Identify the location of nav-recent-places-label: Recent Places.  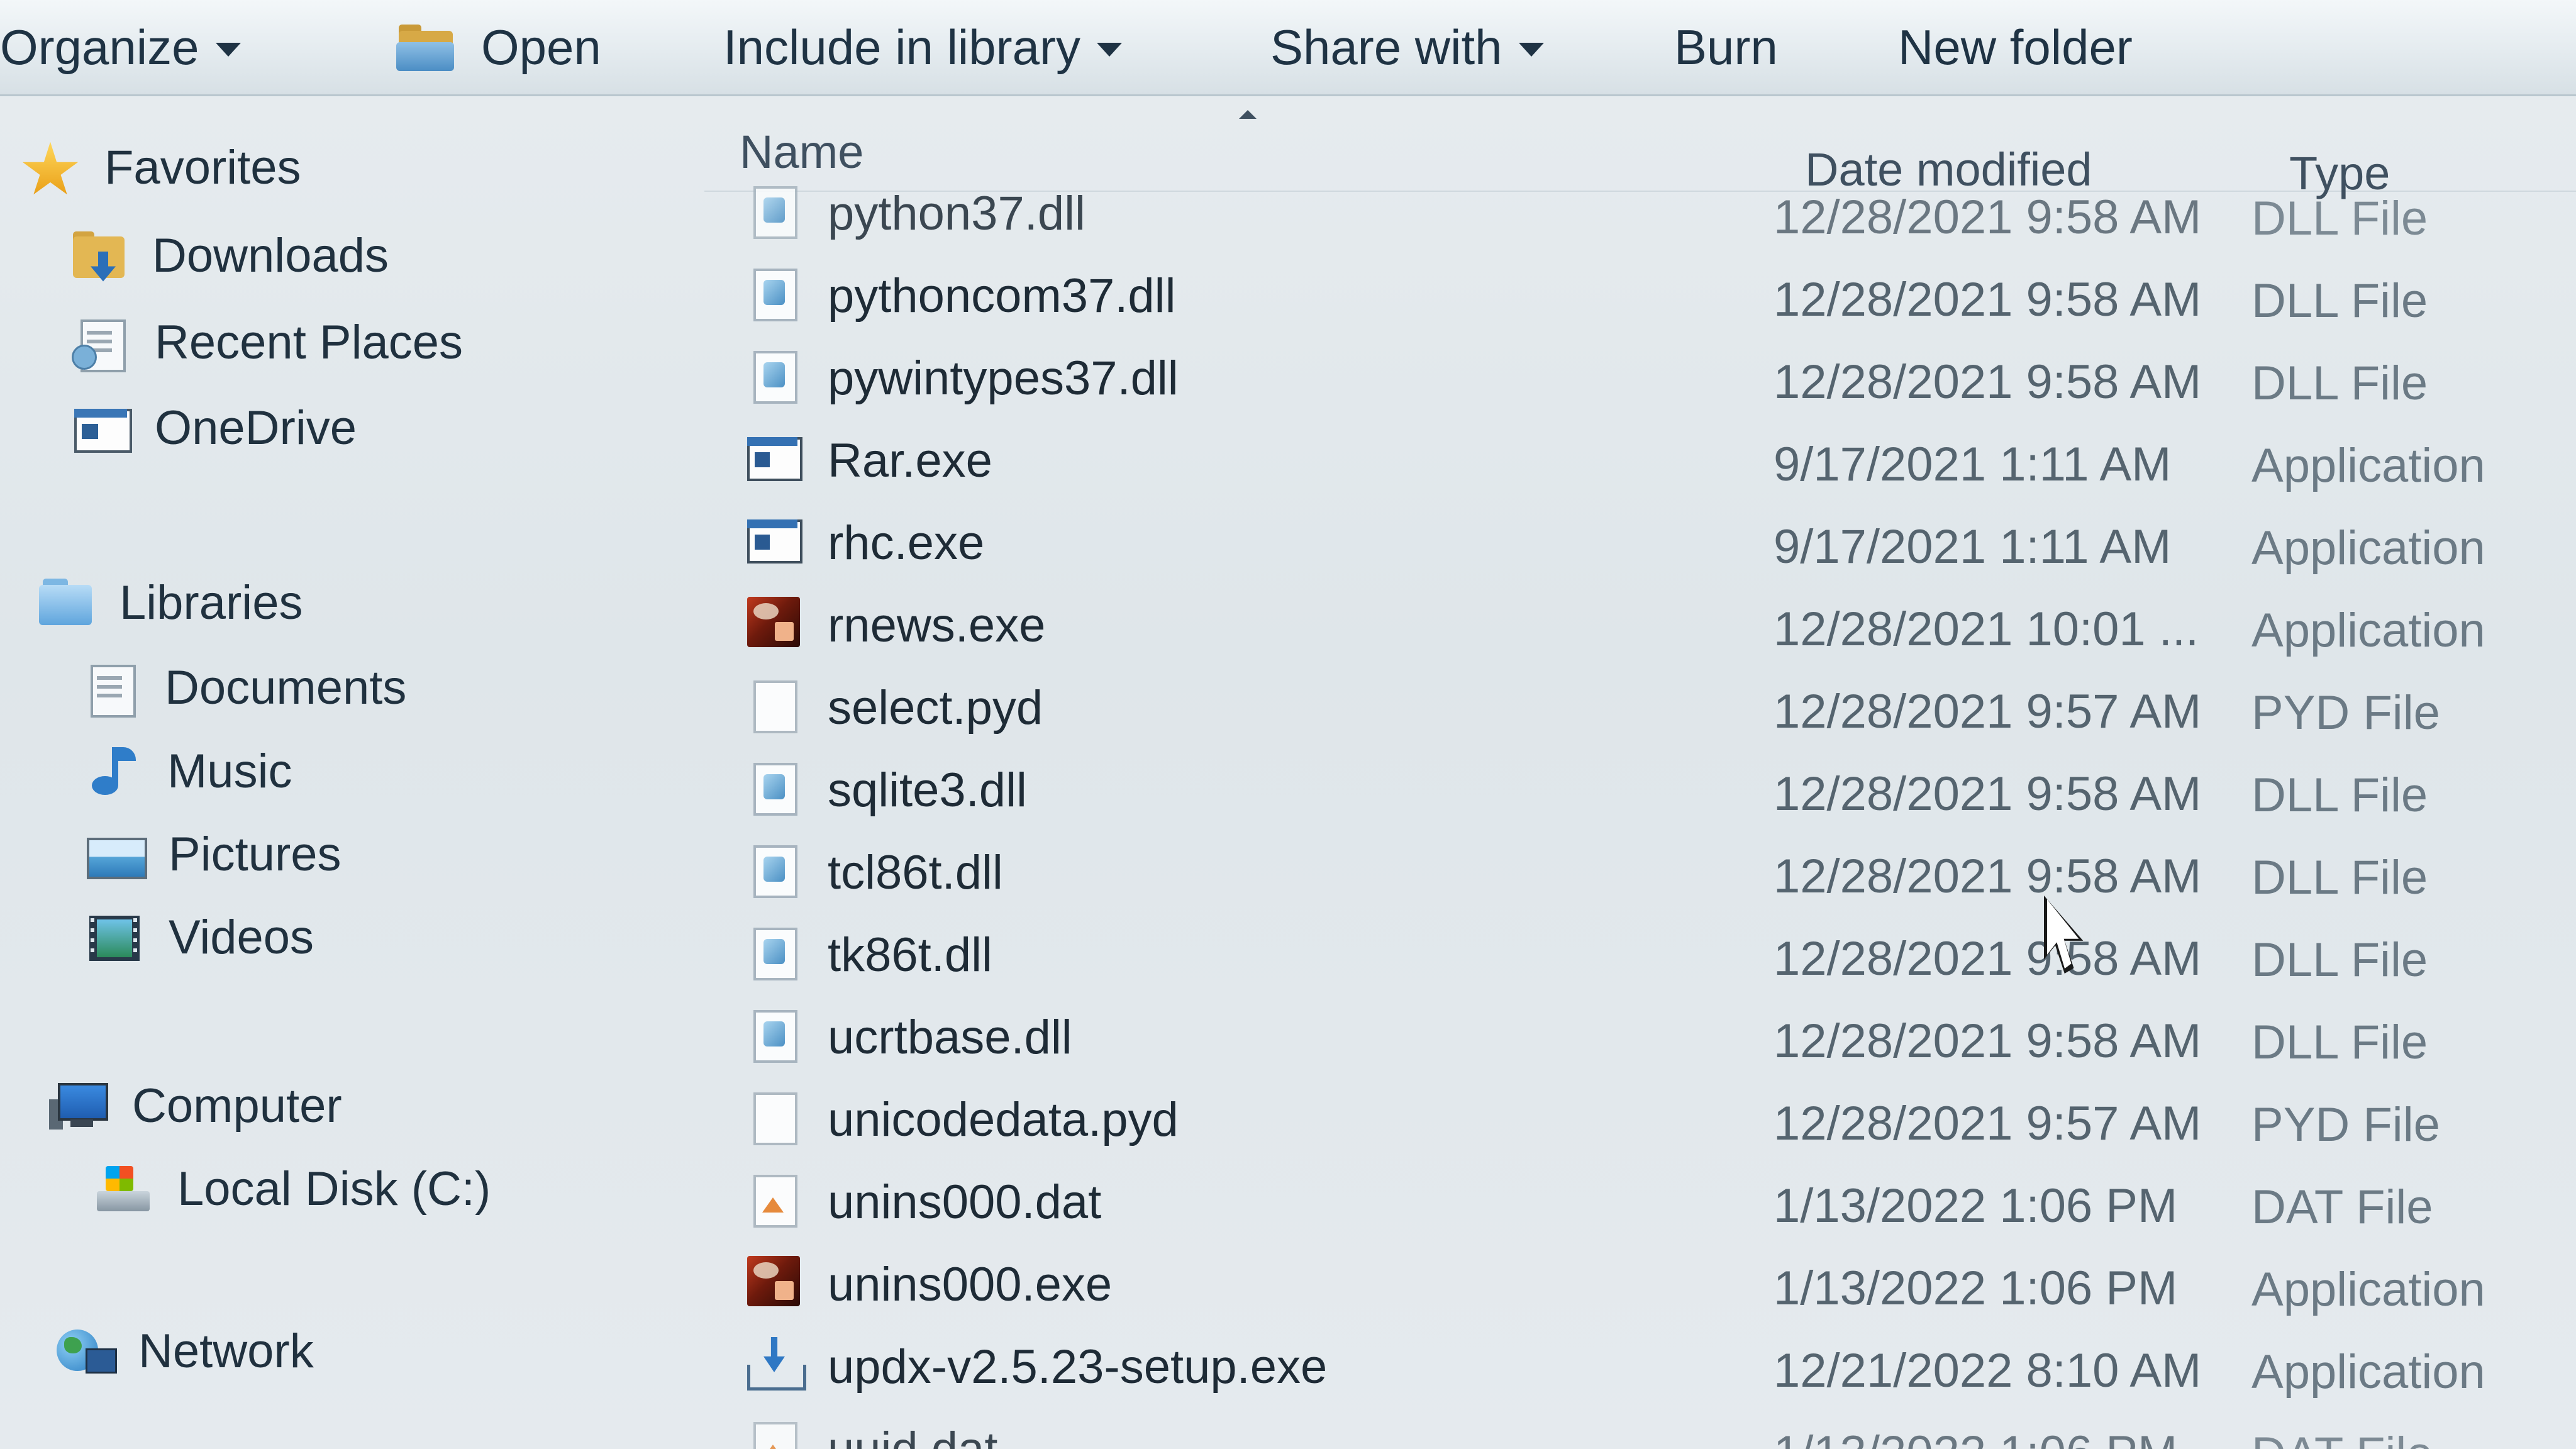
(309, 342).